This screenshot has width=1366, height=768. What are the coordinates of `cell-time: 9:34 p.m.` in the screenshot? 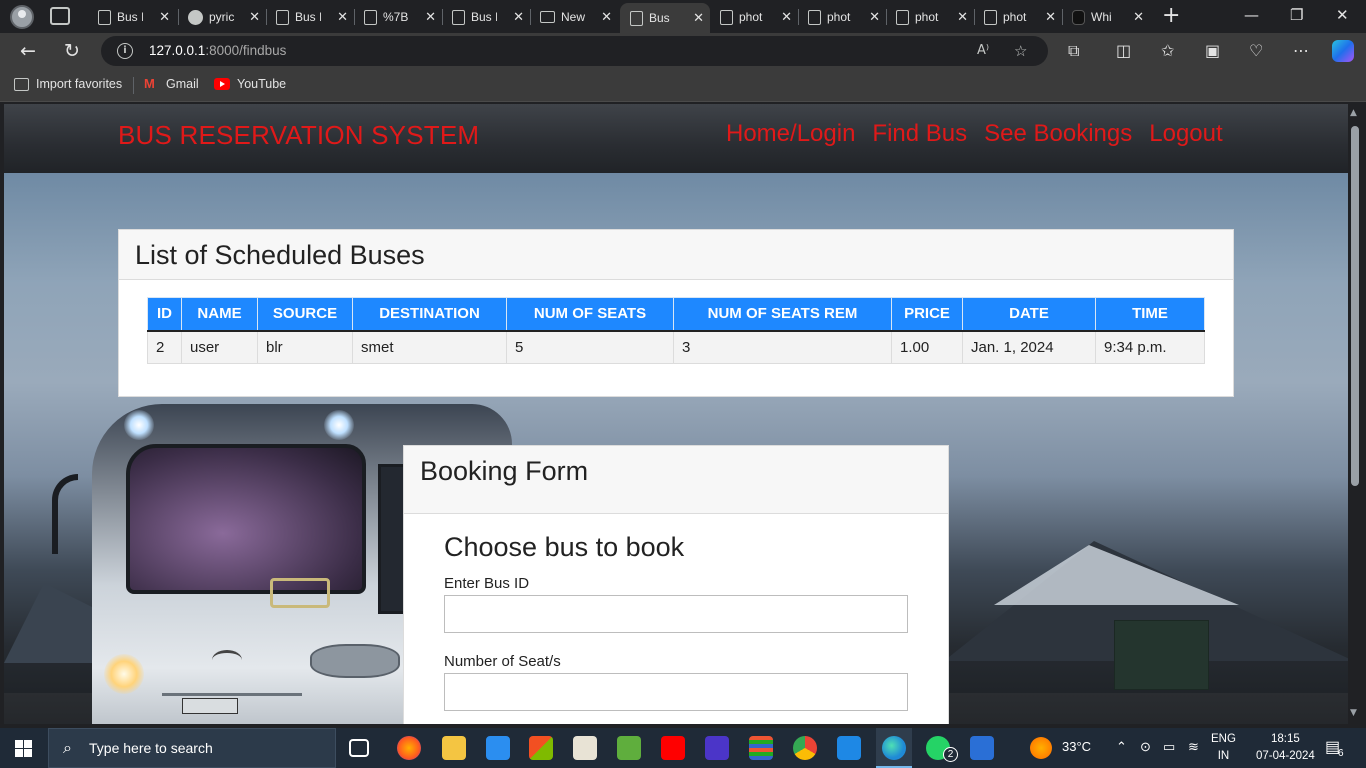 It's located at (1150, 347).